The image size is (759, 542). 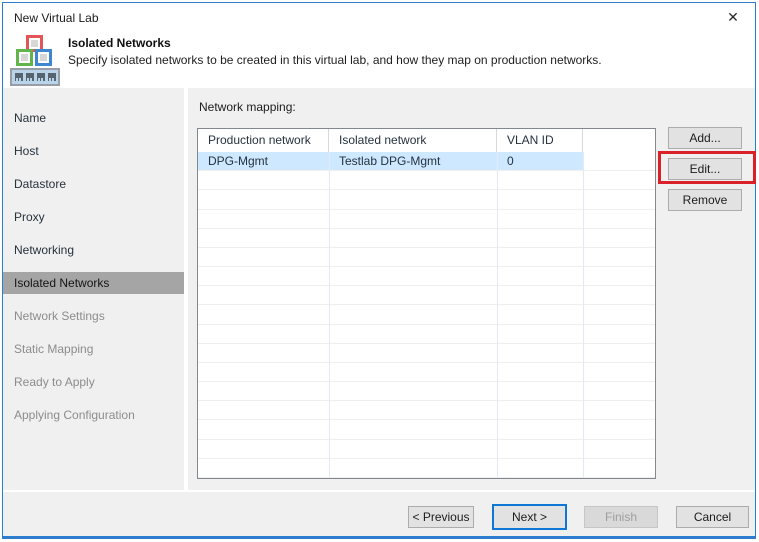 I want to click on icon-square-blue, so click(x=43, y=57).